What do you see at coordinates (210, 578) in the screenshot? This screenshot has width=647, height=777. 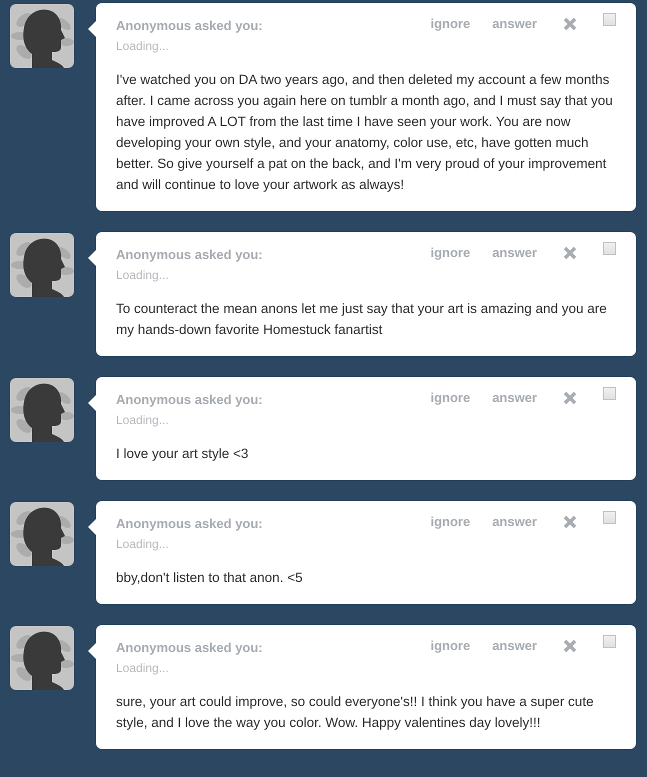 I see `question-text: bby,don't listen to that anon. <5` at bounding box center [210, 578].